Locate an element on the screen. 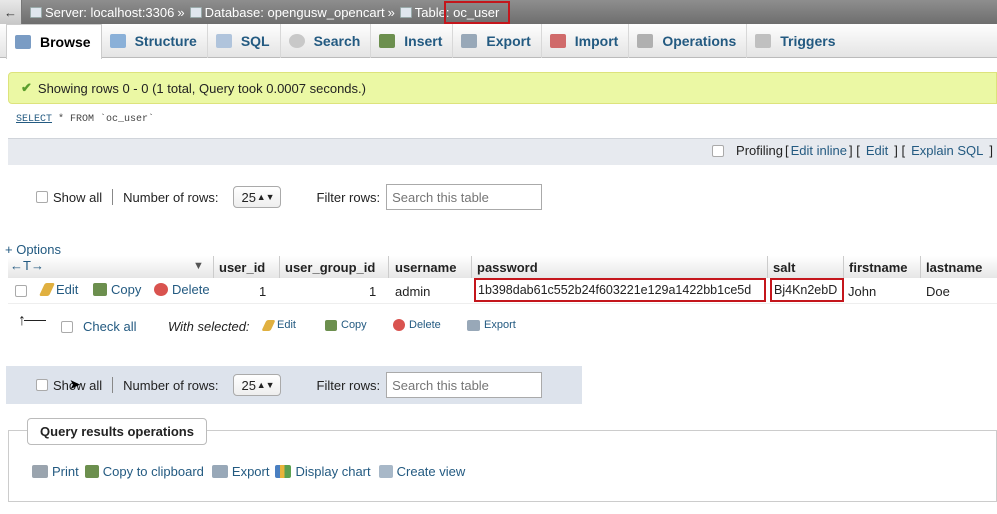 The image size is (997, 514). bulk-delete-action: Delete is located at coordinates (417, 325).